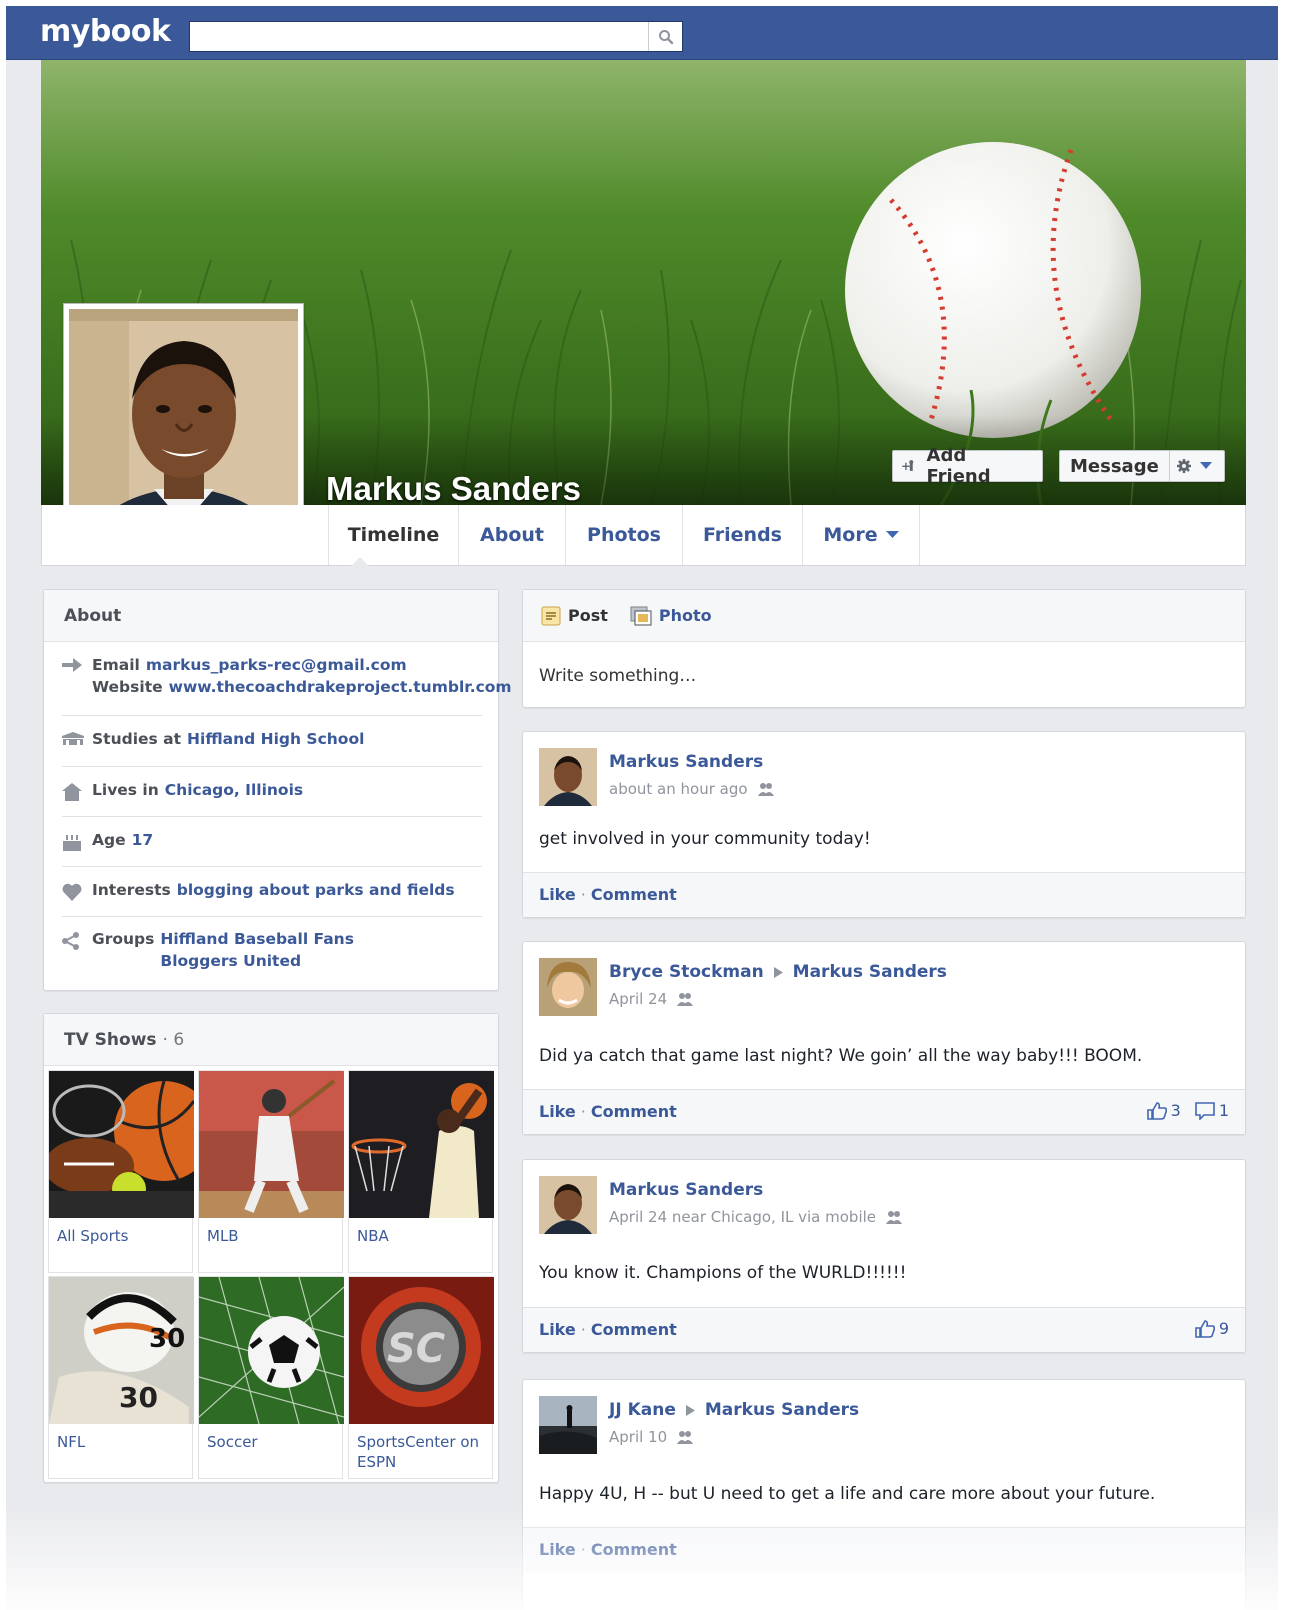  What do you see at coordinates (743, 535) in the screenshot?
I see `tab-friends: Friends` at bounding box center [743, 535].